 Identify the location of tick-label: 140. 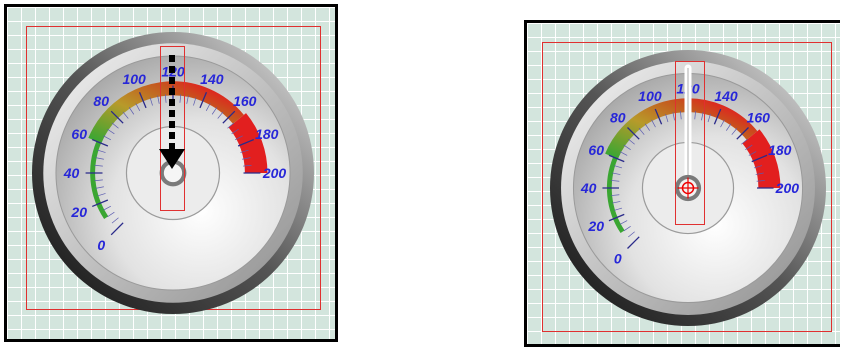
(726, 96).